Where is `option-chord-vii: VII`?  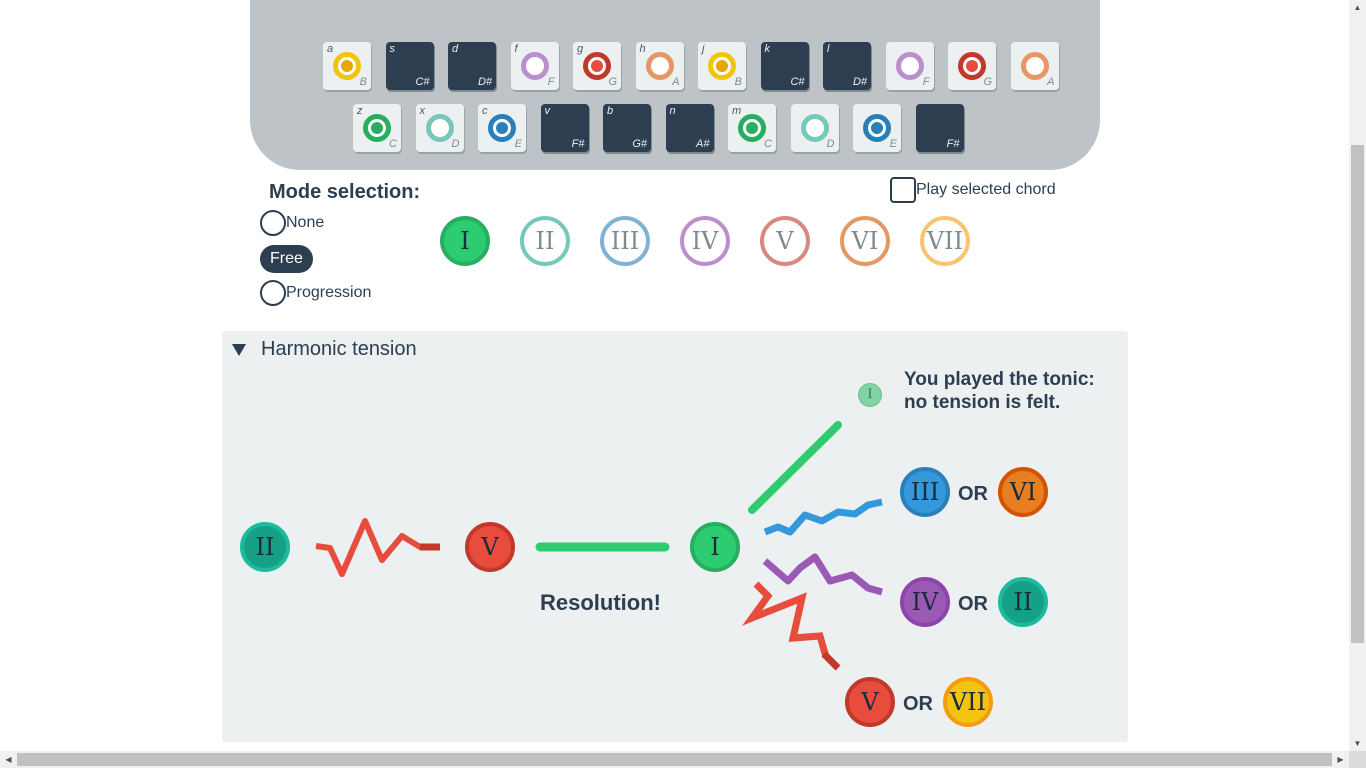 option-chord-vii: VII is located at coordinates (968, 702).